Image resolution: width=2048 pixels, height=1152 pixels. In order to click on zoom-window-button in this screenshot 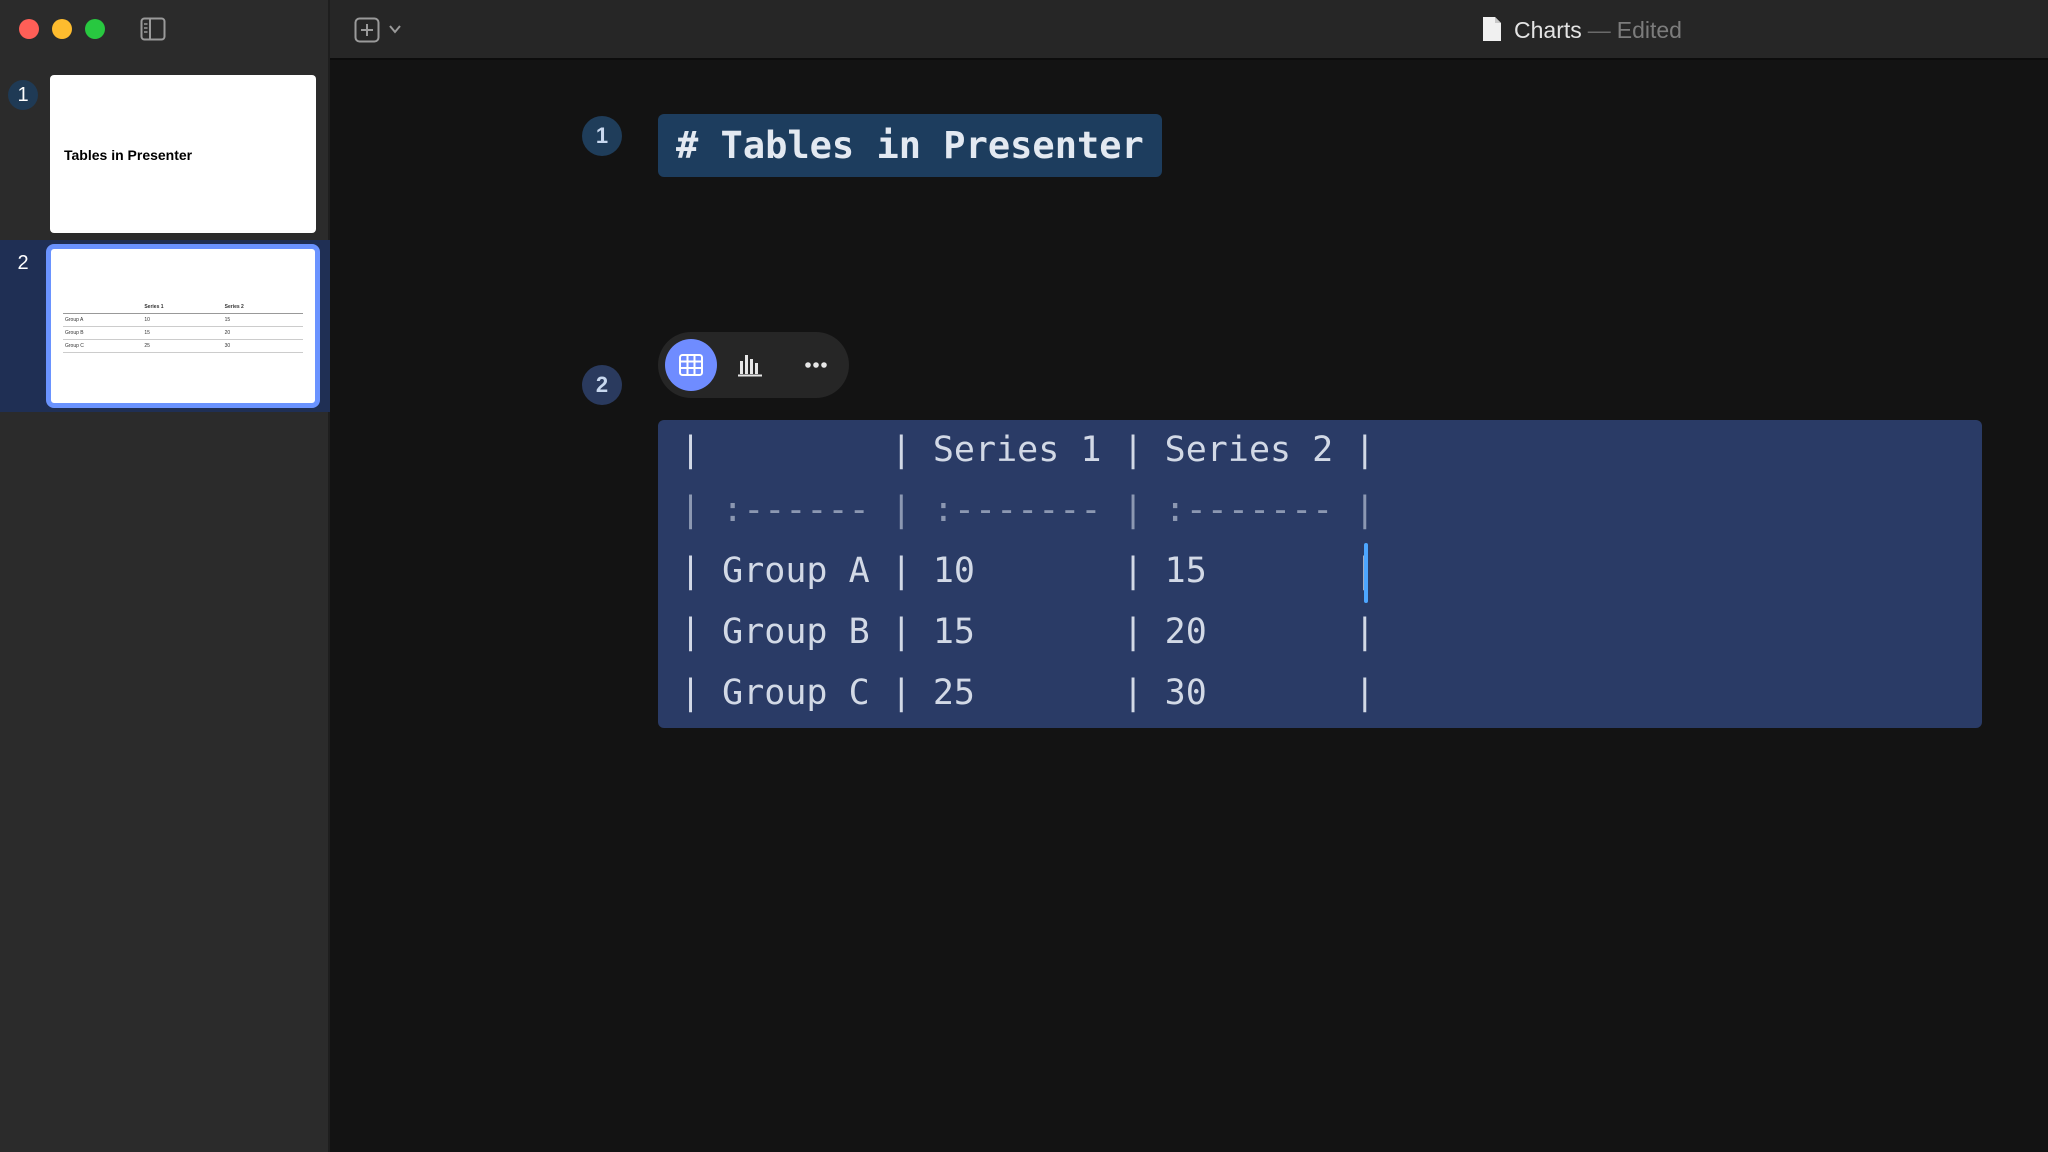, I will do `click(95, 29)`.